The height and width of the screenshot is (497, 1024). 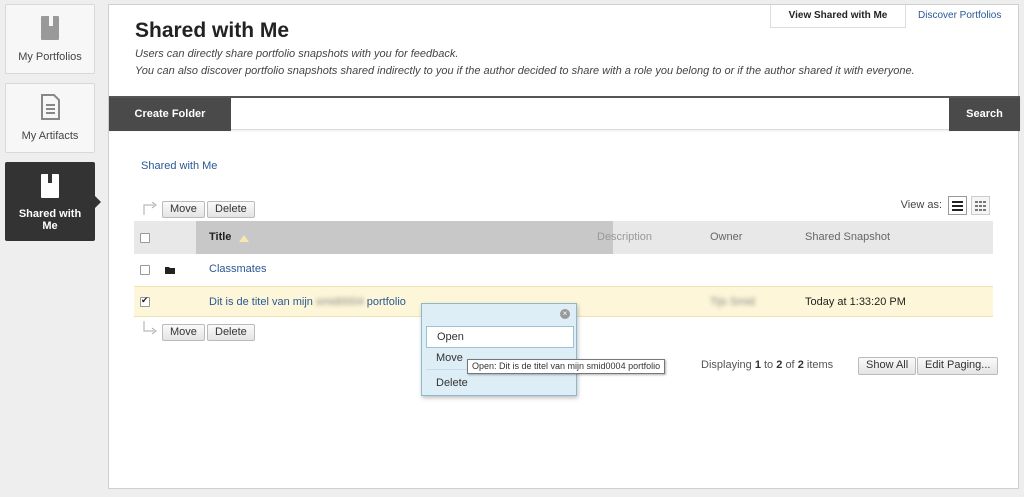 What do you see at coordinates (564, 113) in the screenshot?
I see `action-bar: Create Folder Search` at bounding box center [564, 113].